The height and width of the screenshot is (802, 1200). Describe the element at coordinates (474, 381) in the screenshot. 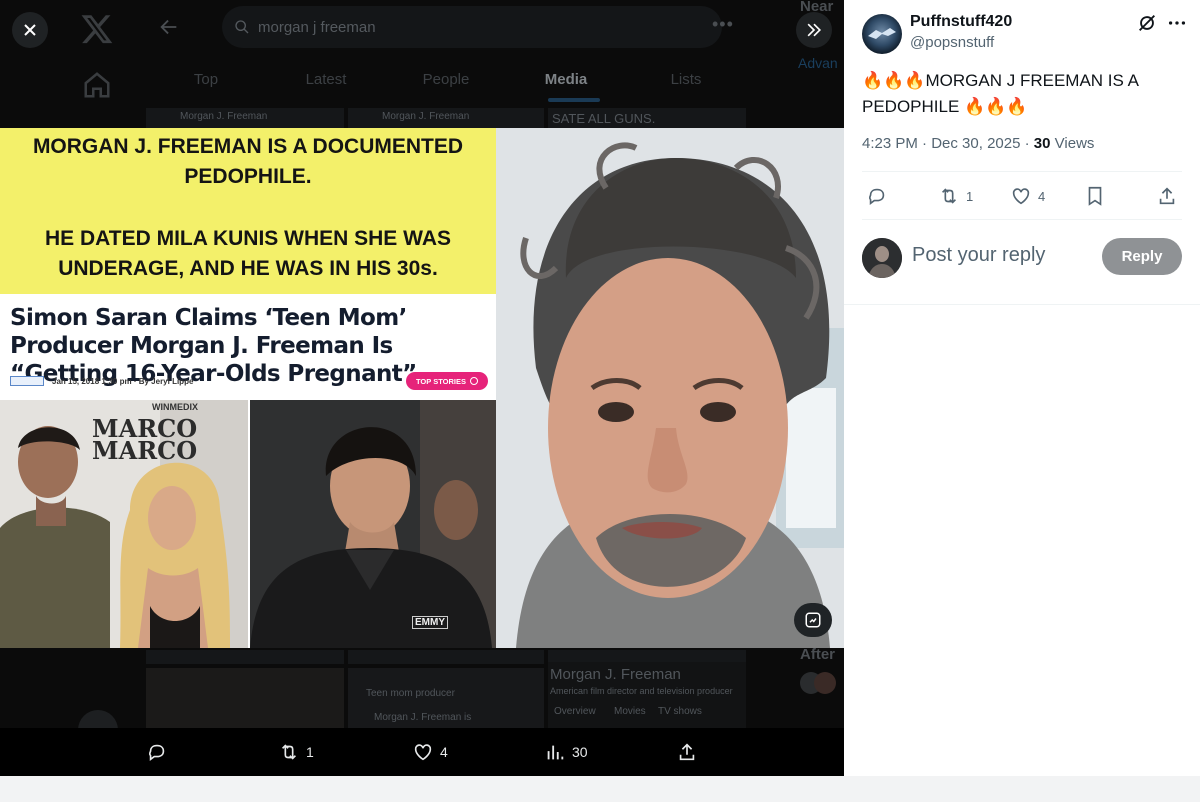

I see `badge-circle-icon` at that location.